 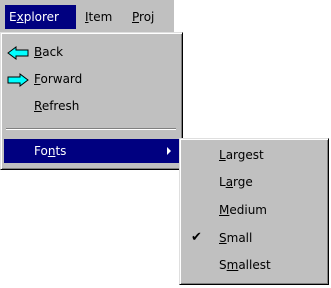 I want to click on menu-item-smallest: Smallest, so click(x=254, y=265).